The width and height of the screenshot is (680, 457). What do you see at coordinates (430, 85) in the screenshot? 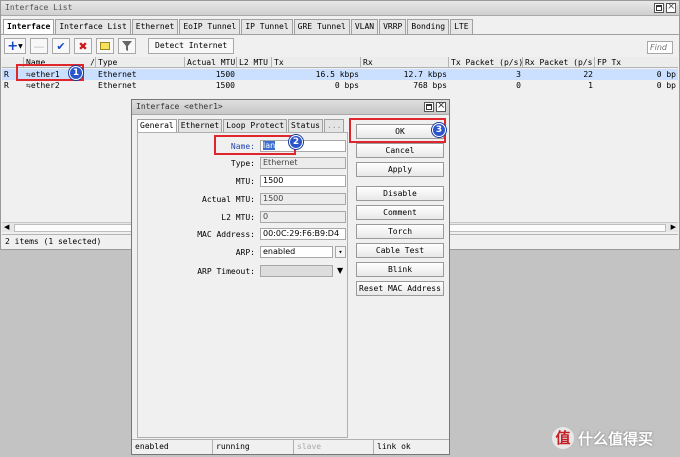
I see `row-rx: 768 bps` at bounding box center [430, 85].